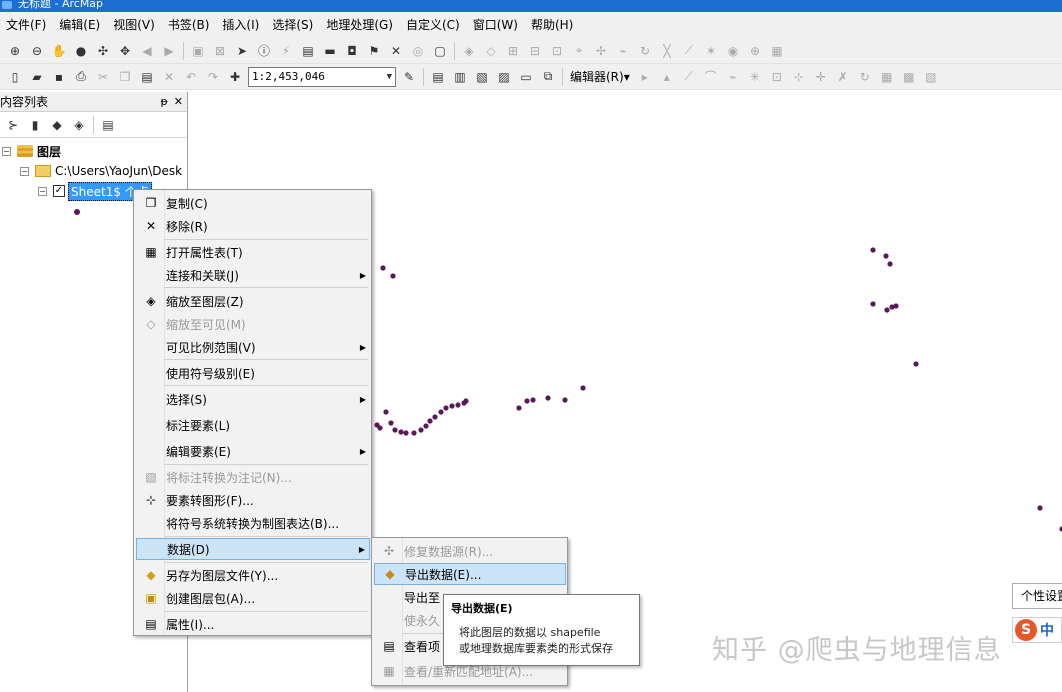 The image size is (1062, 692). What do you see at coordinates (667, 51) in the screenshot?
I see `split-icon: ╳` at bounding box center [667, 51].